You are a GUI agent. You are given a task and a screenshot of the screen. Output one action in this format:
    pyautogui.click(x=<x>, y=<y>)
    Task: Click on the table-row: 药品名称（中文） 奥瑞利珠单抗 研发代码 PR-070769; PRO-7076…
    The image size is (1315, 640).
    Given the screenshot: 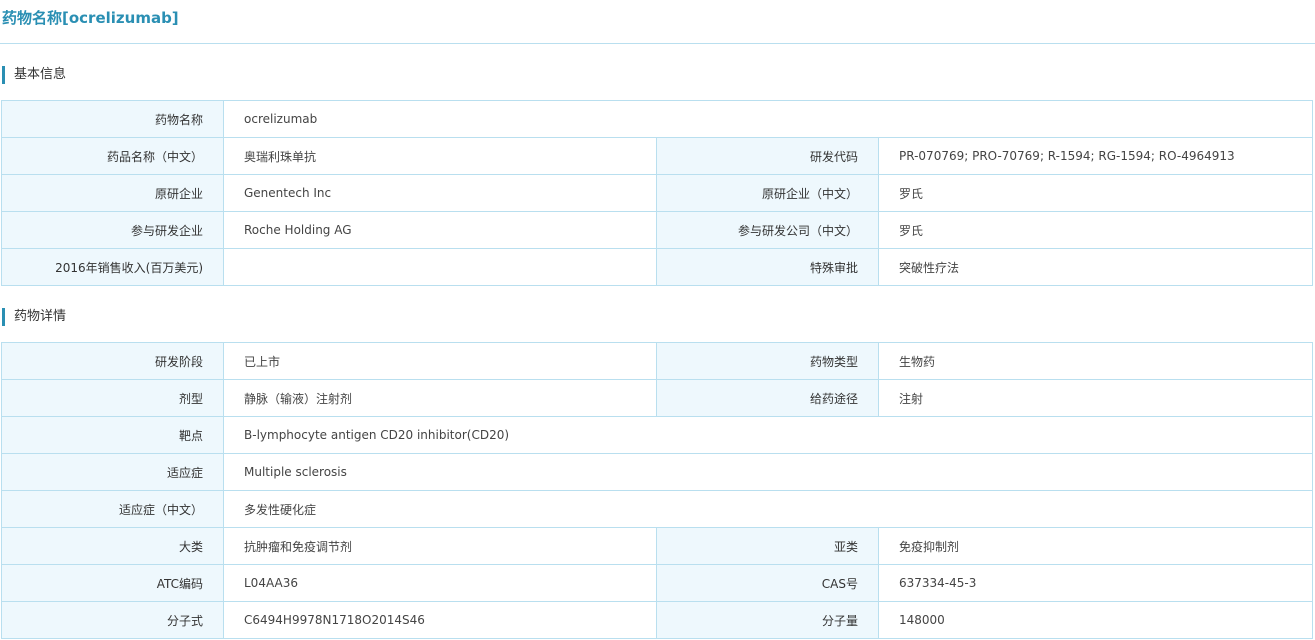 What is the action you would take?
    pyautogui.click(x=657, y=156)
    